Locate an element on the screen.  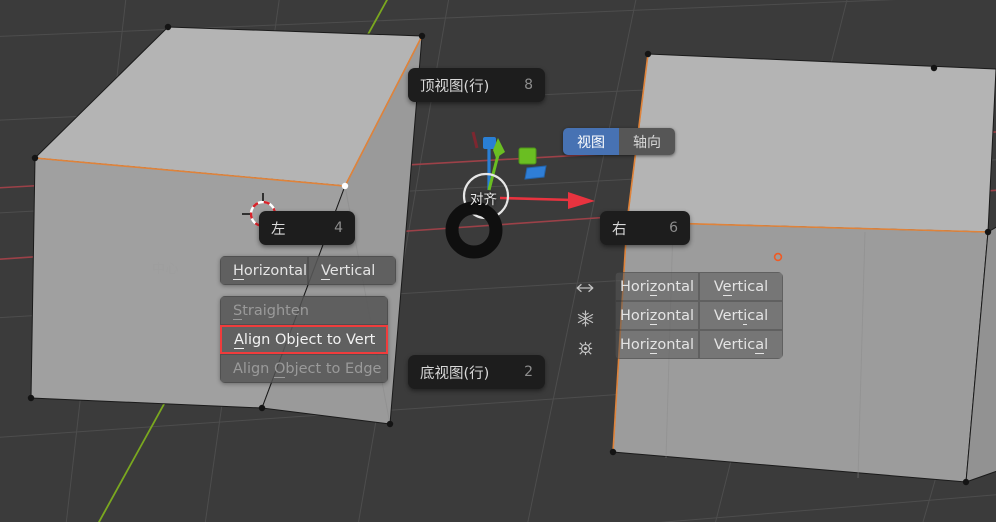
right-menu-row1-horizontal-label: Horizontal is located at coordinates (657, 287).